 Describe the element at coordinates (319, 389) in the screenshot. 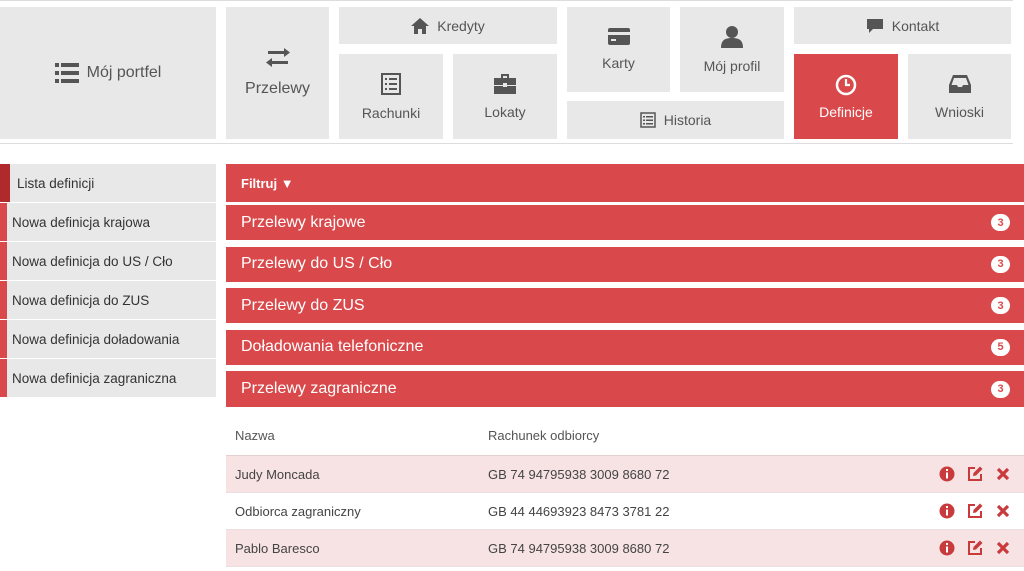

I see `section-title: Przelewy zagraniczne` at that location.